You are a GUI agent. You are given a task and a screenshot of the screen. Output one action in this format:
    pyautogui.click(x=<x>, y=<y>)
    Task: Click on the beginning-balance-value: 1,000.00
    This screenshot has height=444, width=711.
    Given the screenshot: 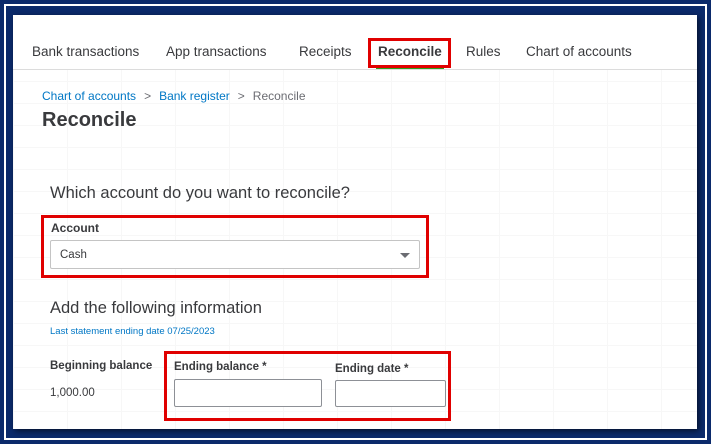 What is the action you would take?
    pyautogui.click(x=72, y=393)
    